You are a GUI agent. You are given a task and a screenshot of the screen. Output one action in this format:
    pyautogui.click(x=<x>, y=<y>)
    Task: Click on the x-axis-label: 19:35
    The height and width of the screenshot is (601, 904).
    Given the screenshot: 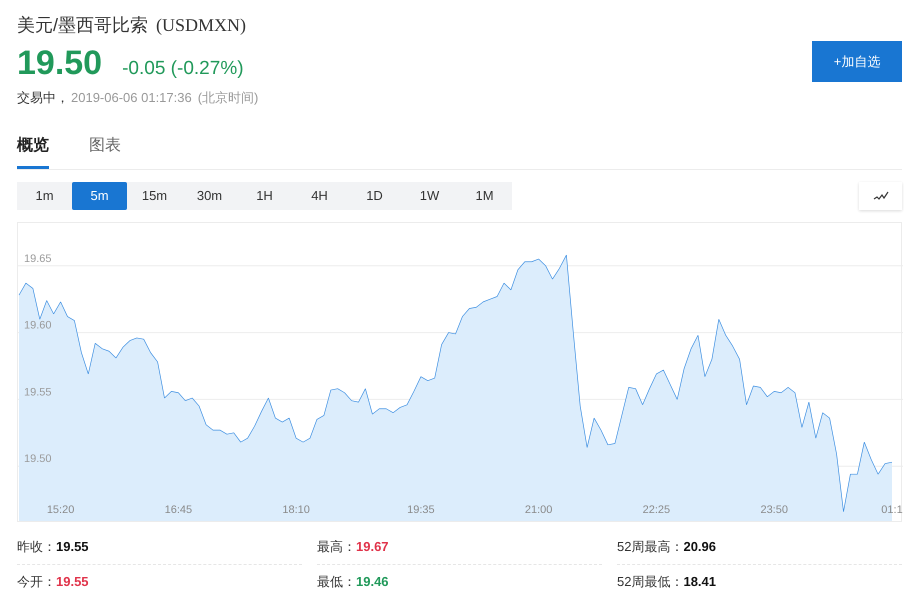 What is the action you would take?
    pyautogui.click(x=421, y=510)
    